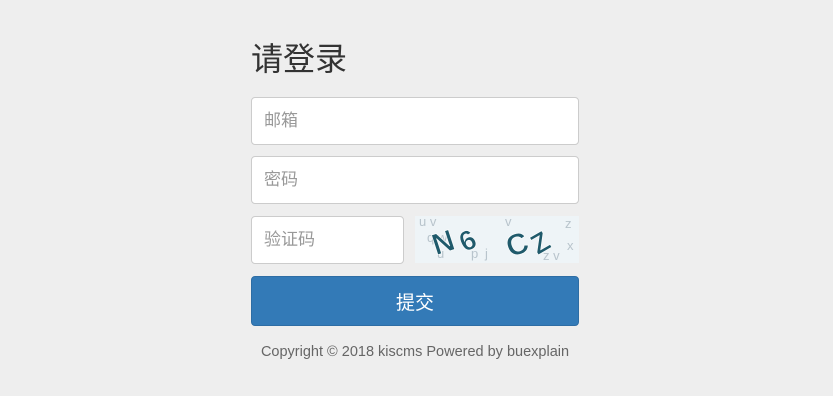 The image size is (833, 396). What do you see at coordinates (327, 240) in the screenshot?
I see `captcha-input` at bounding box center [327, 240].